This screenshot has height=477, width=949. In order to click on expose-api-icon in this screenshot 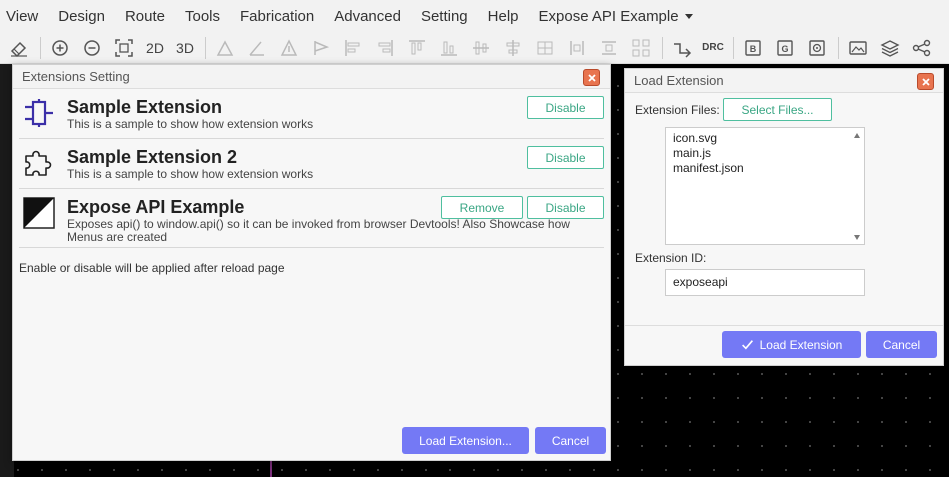, I will do `click(39, 213)`.